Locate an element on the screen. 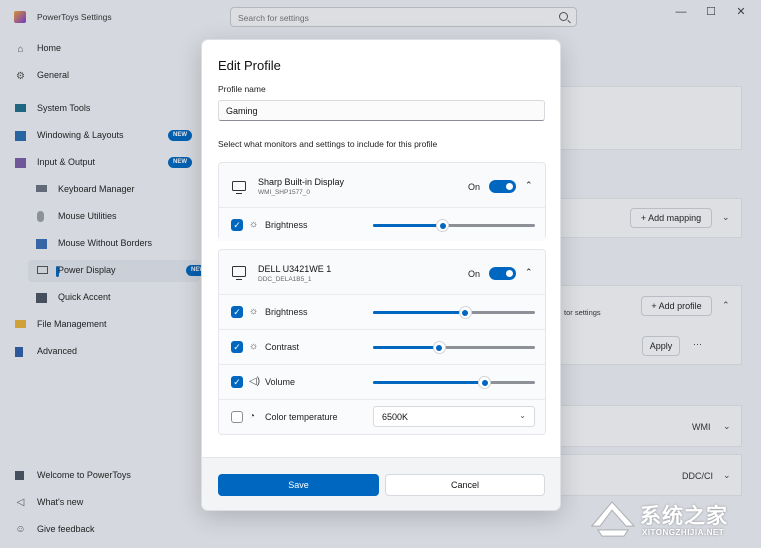  volume-slider is located at coordinates (454, 382).